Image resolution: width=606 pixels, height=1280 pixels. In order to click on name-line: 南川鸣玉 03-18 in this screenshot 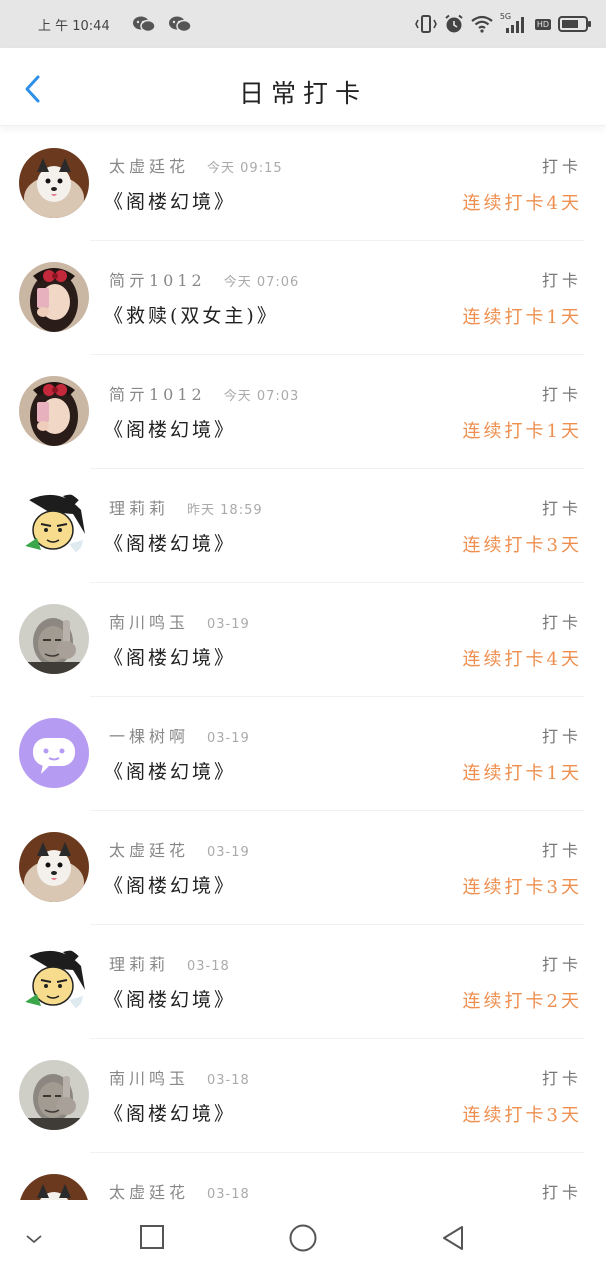, I will do `click(179, 1077)`.